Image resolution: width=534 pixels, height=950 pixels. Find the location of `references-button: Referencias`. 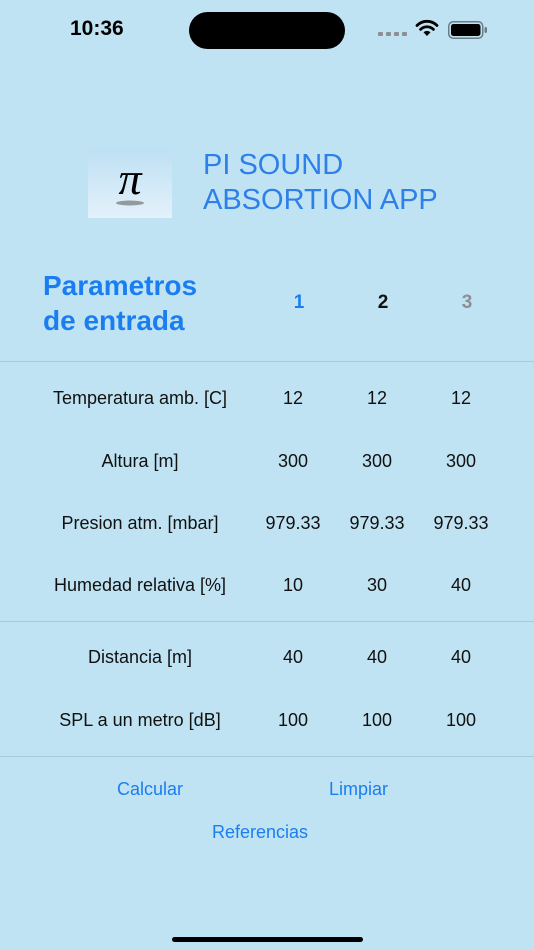

references-button: Referencias is located at coordinates (260, 832).